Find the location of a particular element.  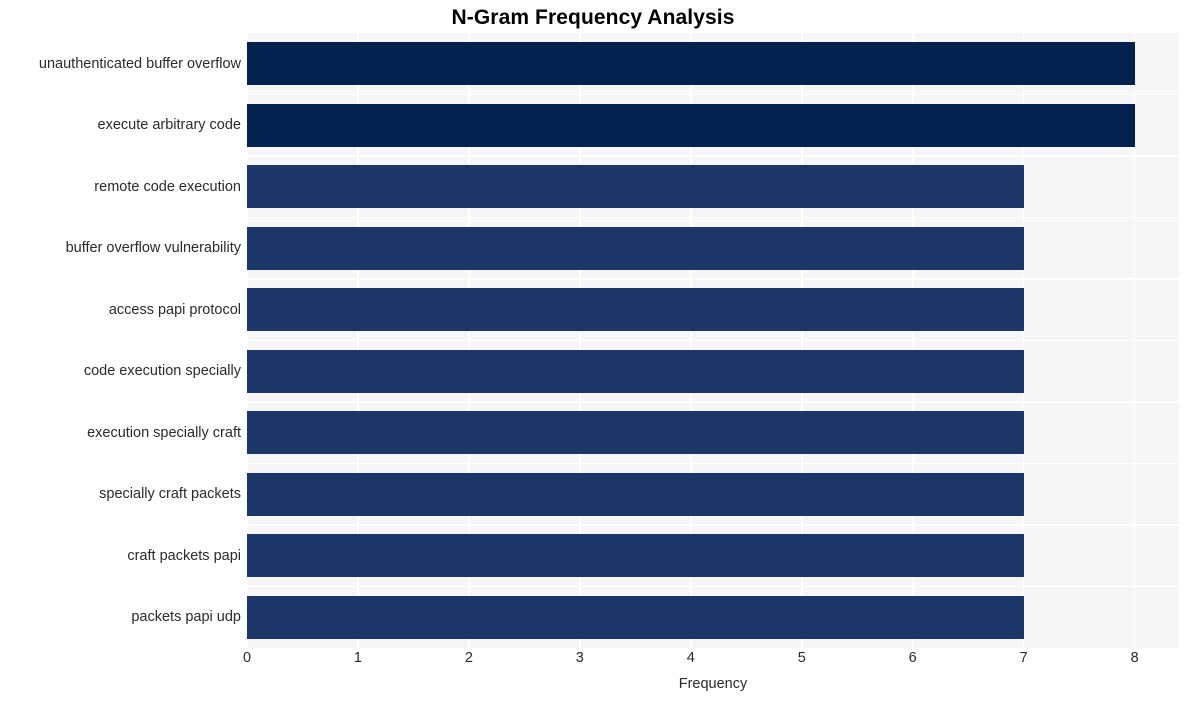

y-axis-label: craft packets papi is located at coordinates (184, 555).